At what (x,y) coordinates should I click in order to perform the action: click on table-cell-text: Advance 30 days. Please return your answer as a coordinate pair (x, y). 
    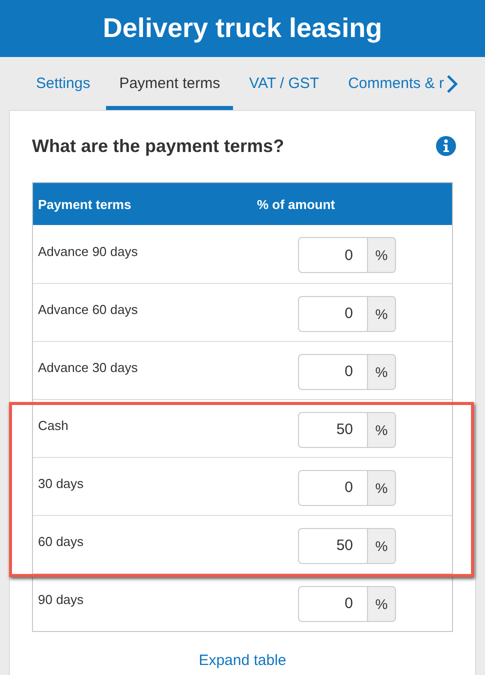
    Looking at the image, I should click on (87, 367).